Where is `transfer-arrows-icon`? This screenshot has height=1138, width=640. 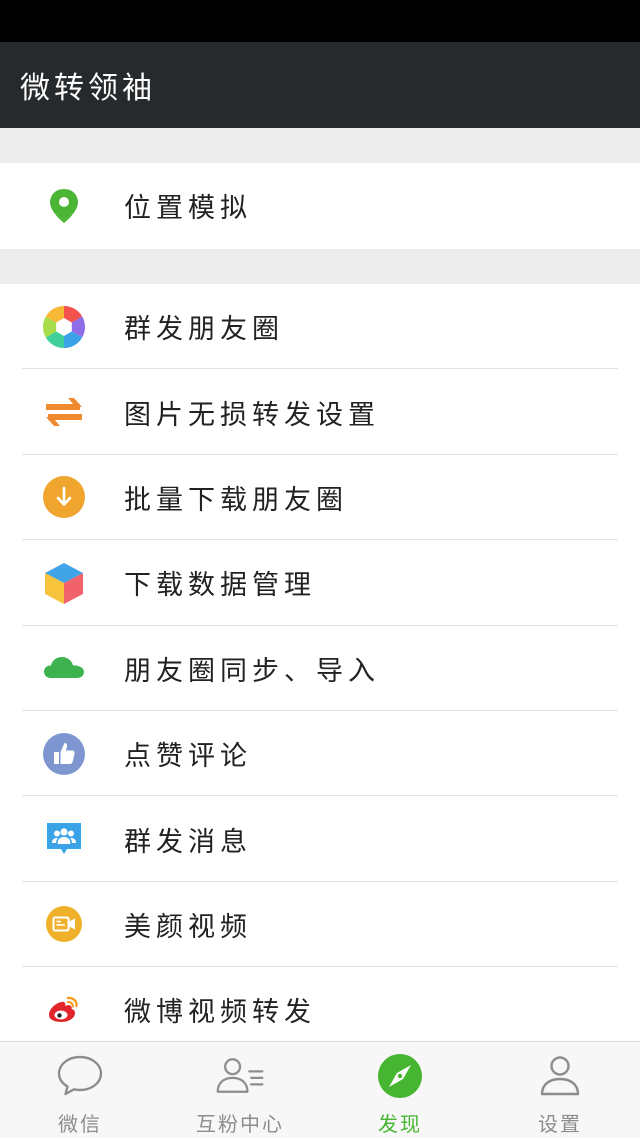 transfer-arrows-icon is located at coordinates (64, 412).